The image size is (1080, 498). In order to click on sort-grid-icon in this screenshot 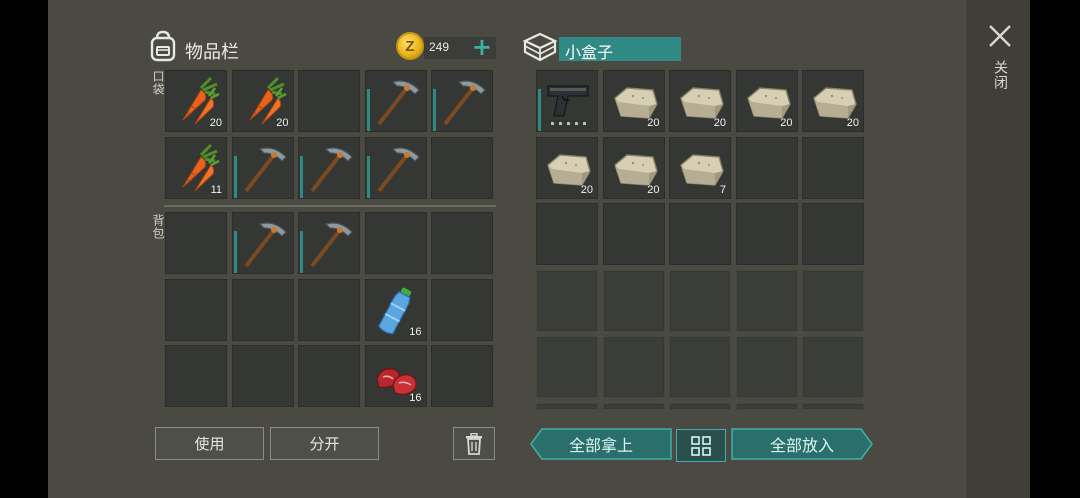, I will do `click(701, 445)`.